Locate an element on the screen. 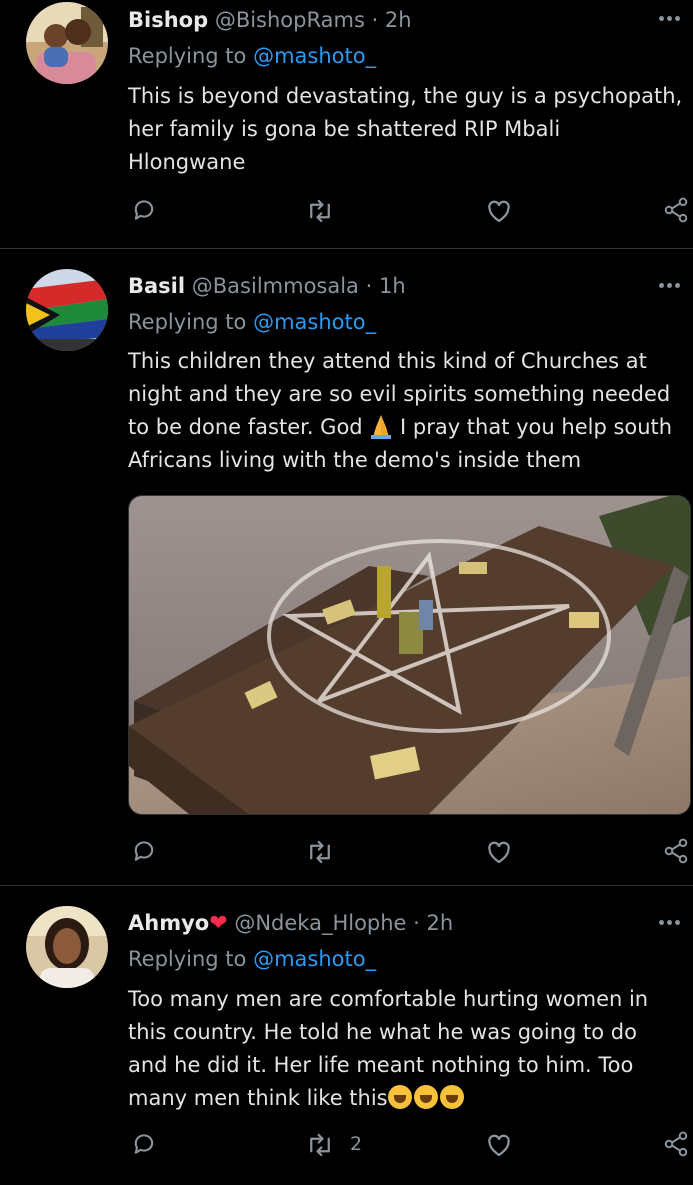  tweet-header: Basil @Basilmmosala · 1h is located at coordinates (267, 286).